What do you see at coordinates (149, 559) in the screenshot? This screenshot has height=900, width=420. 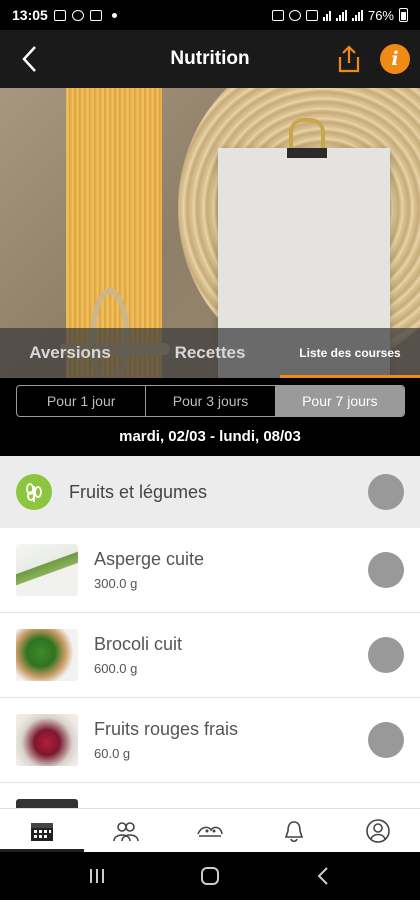 I see `item-name: Asperge cuite` at bounding box center [149, 559].